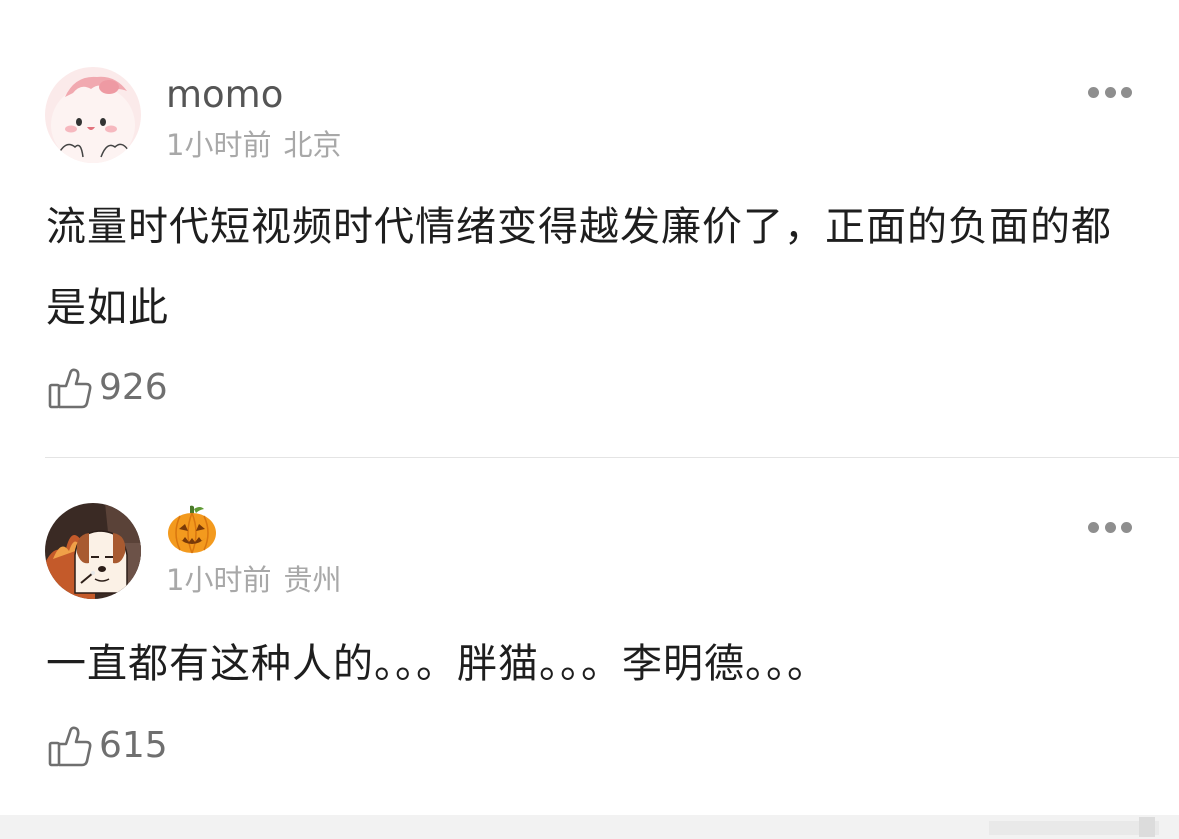 The image size is (1179, 839). Describe the element at coordinates (312, 580) in the screenshot. I see `comment-location: 贵州` at that location.